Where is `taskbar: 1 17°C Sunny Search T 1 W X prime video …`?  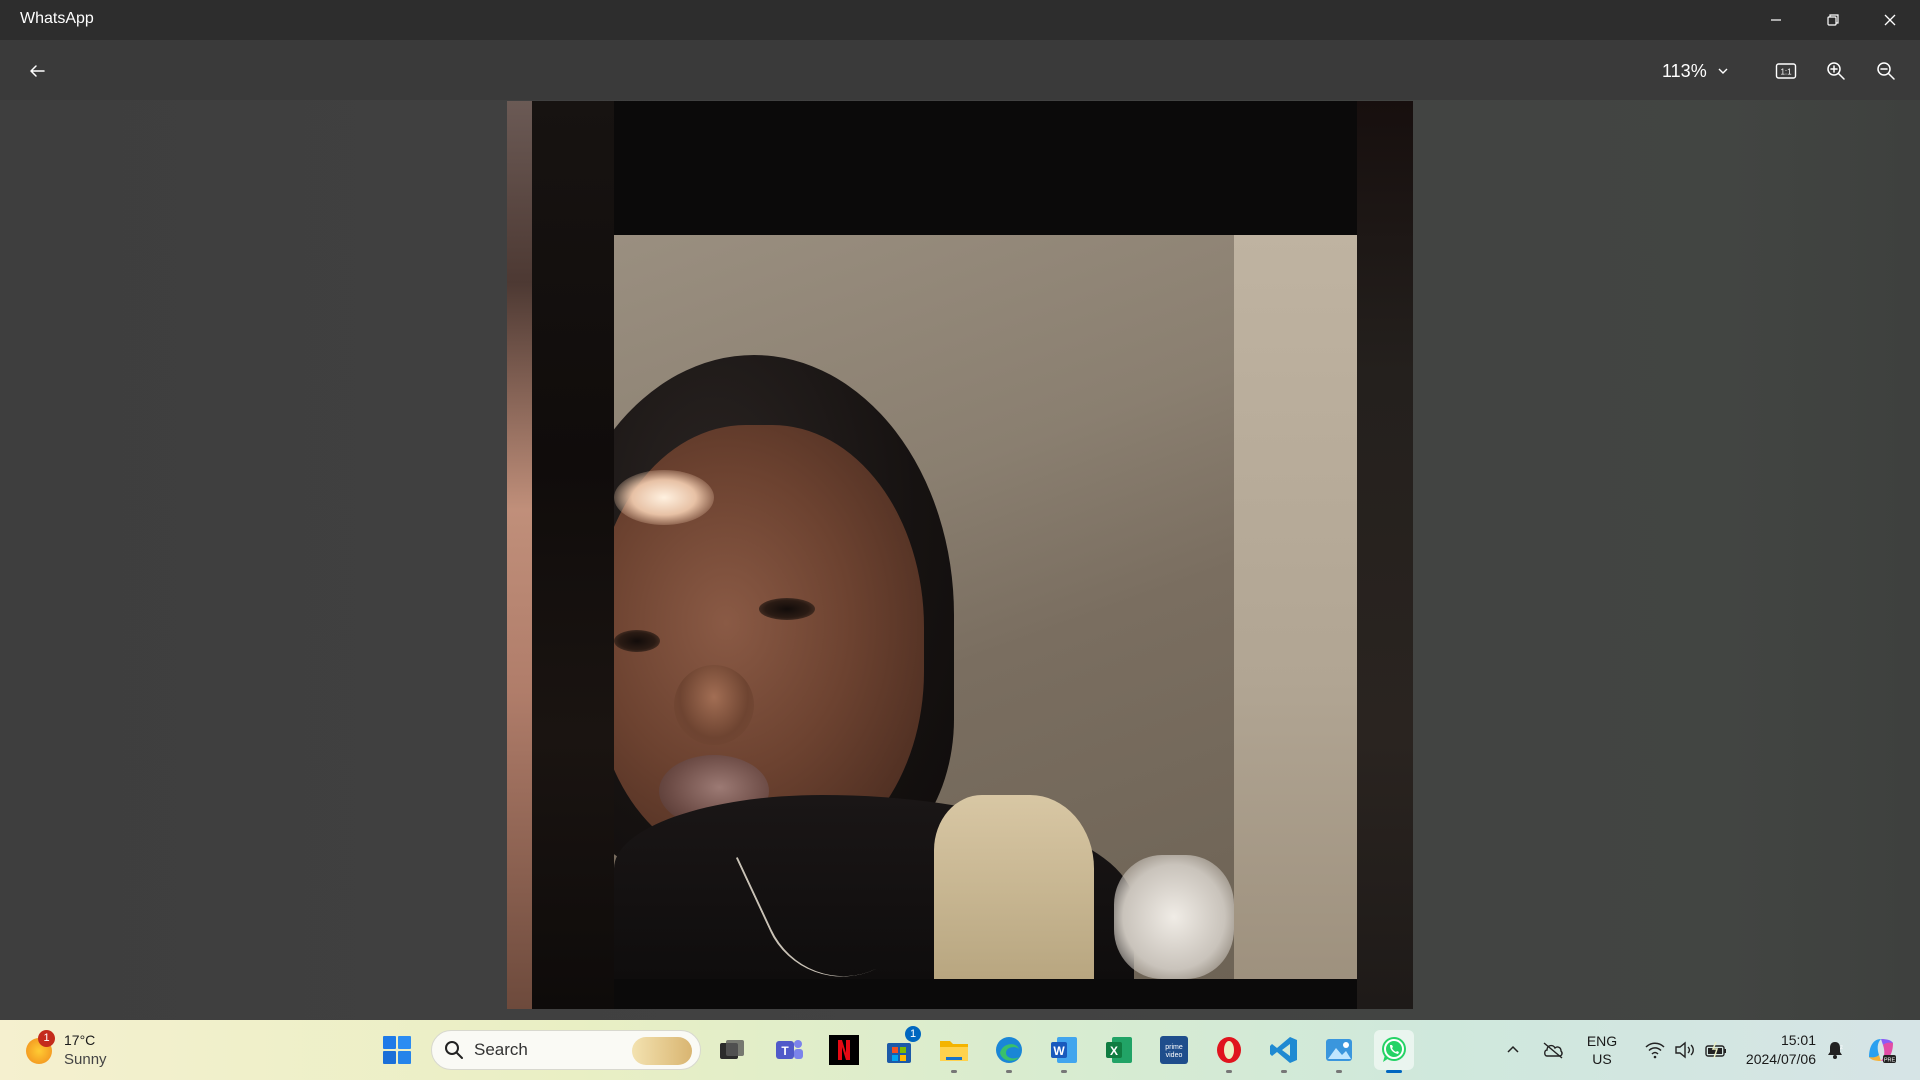
taskbar: 1 17°C Sunny Search T 1 W X prime video … is located at coordinates (960, 1050).